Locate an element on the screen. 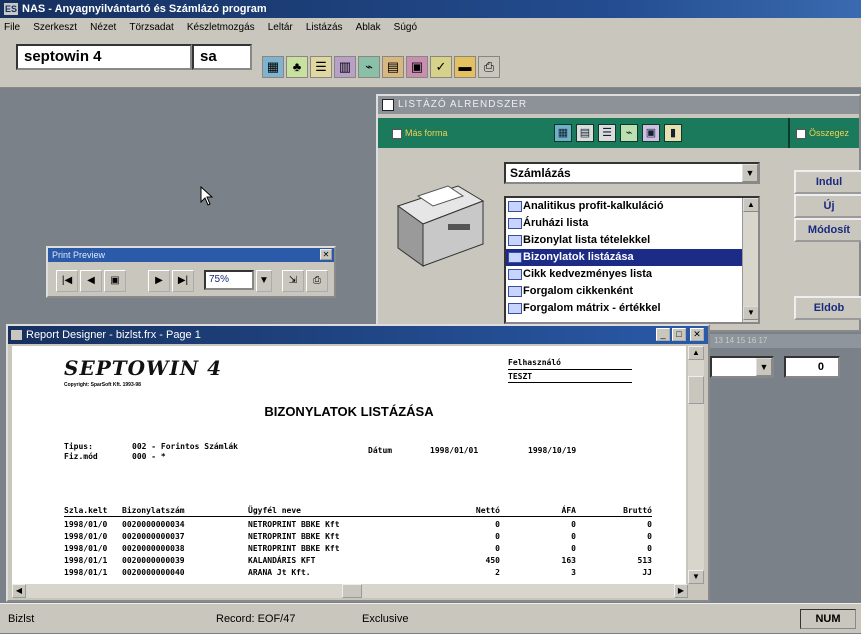 This screenshot has width=861, height=634. report-horizontal-scrollbar: ◀ ▶ is located at coordinates (350, 591).